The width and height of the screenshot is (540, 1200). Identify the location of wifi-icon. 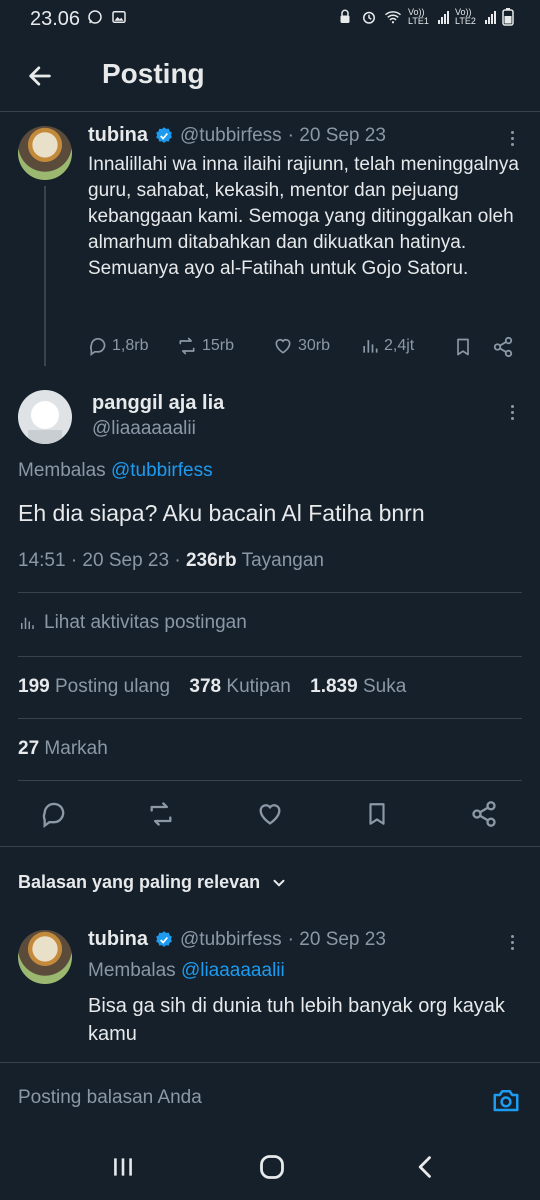
(393, 17).